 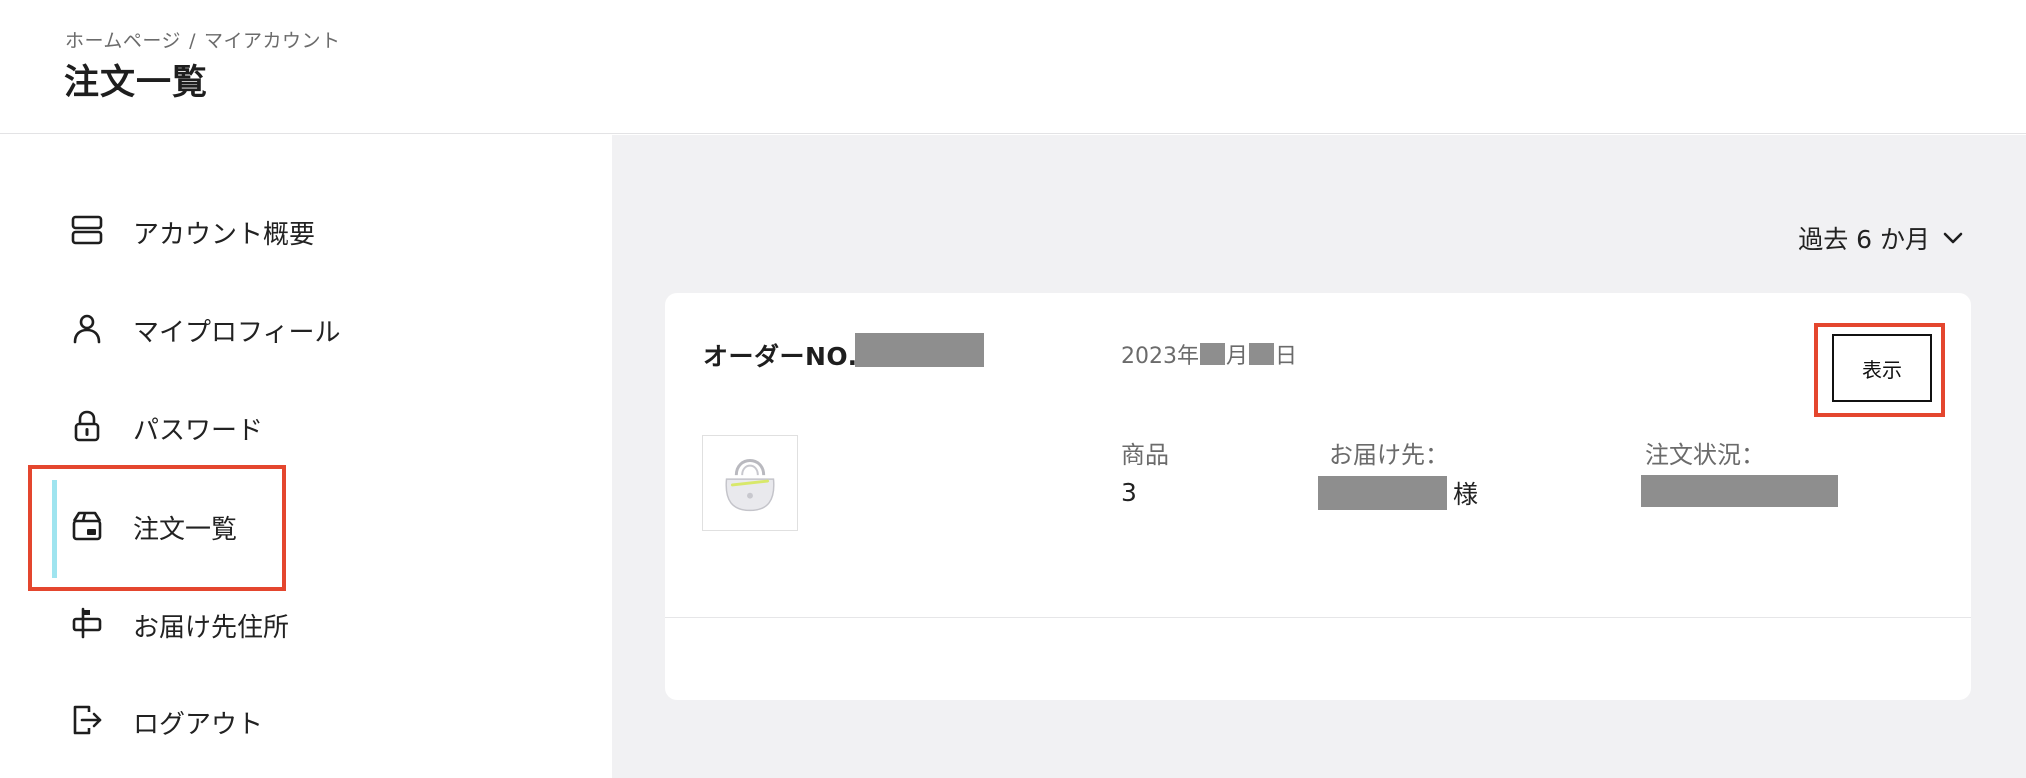 I want to click on handbag-image, so click(x=750, y=485).